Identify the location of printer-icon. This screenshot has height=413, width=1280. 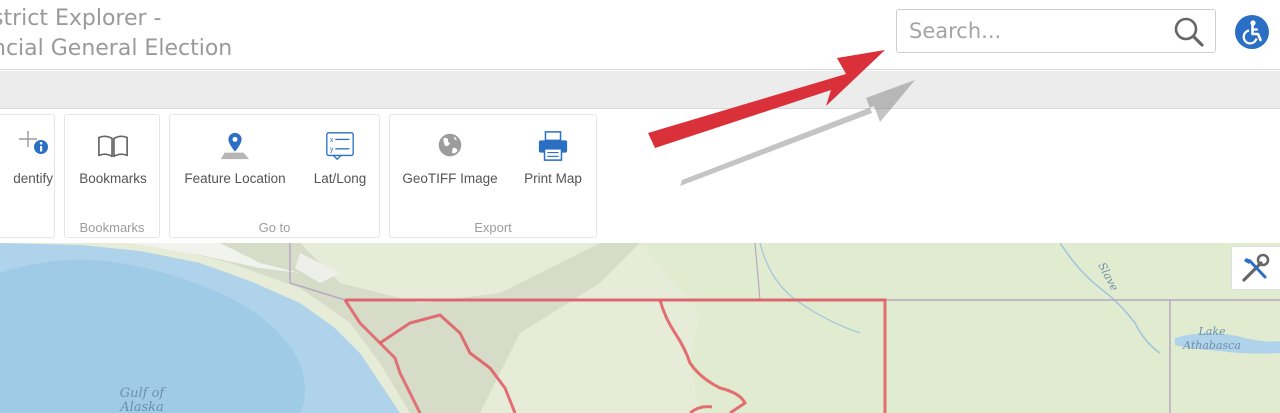
(553, 146).